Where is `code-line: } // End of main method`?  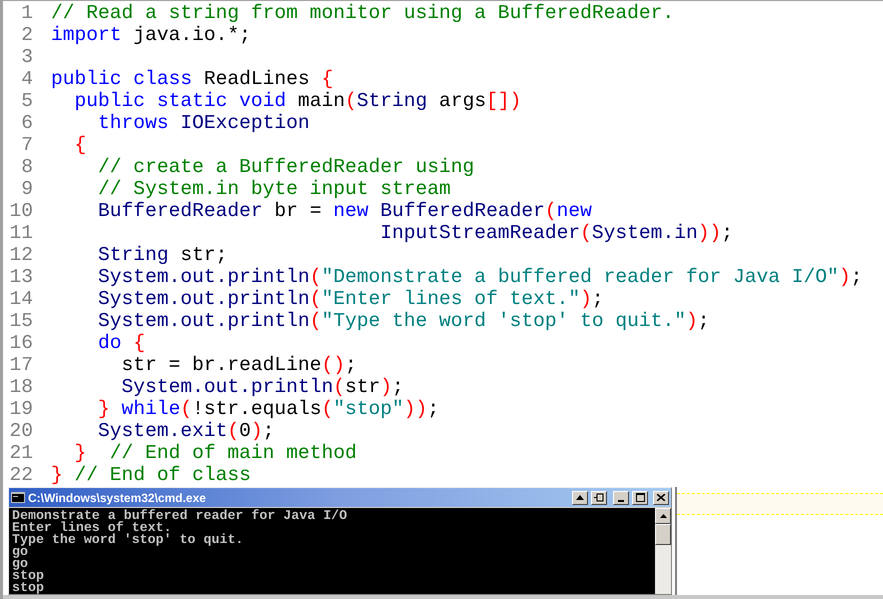 code-line: } // End of main method is located at coordinates (215, 453).